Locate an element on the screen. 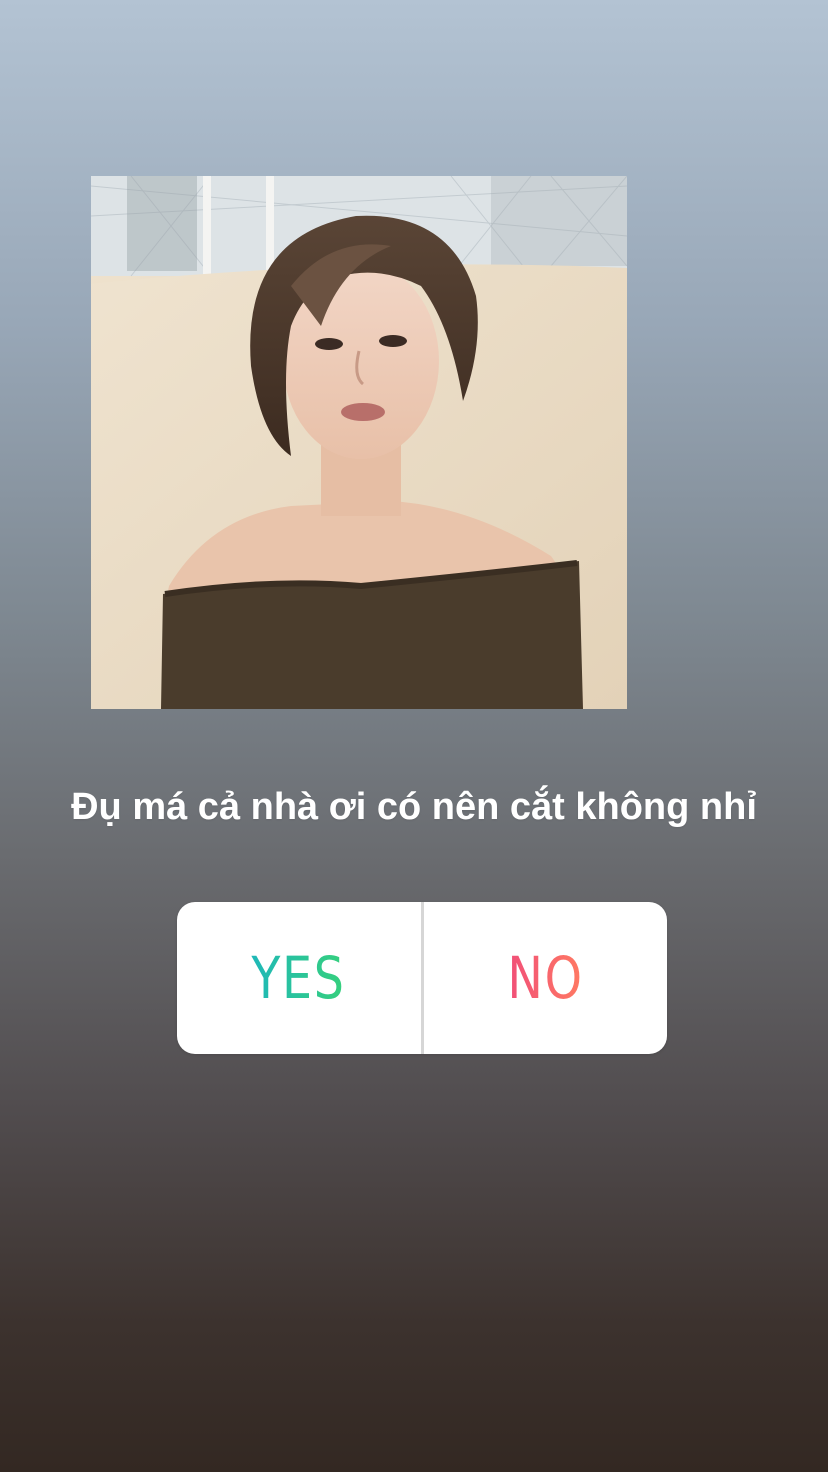 This screenshot has width=828, height=1472. poll-option-no-label: NO is located at coordinates (545, 978).